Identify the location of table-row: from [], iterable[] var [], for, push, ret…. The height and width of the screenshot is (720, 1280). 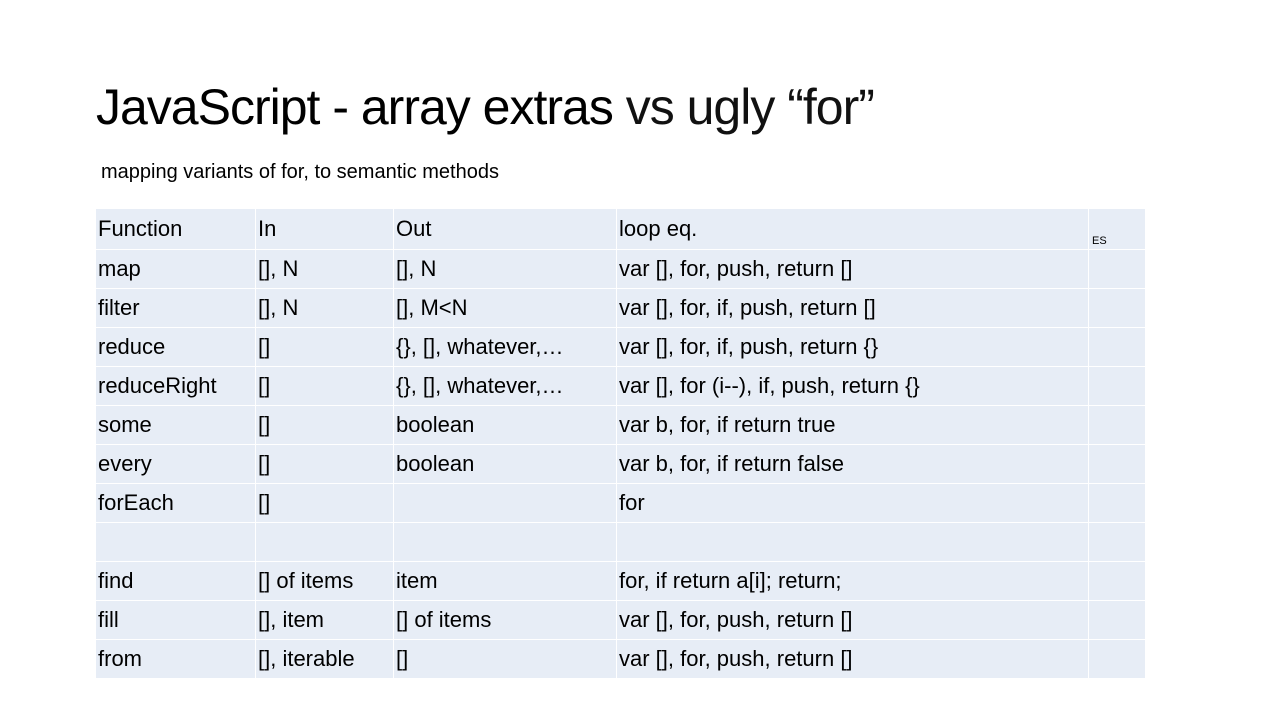
(621, 659).